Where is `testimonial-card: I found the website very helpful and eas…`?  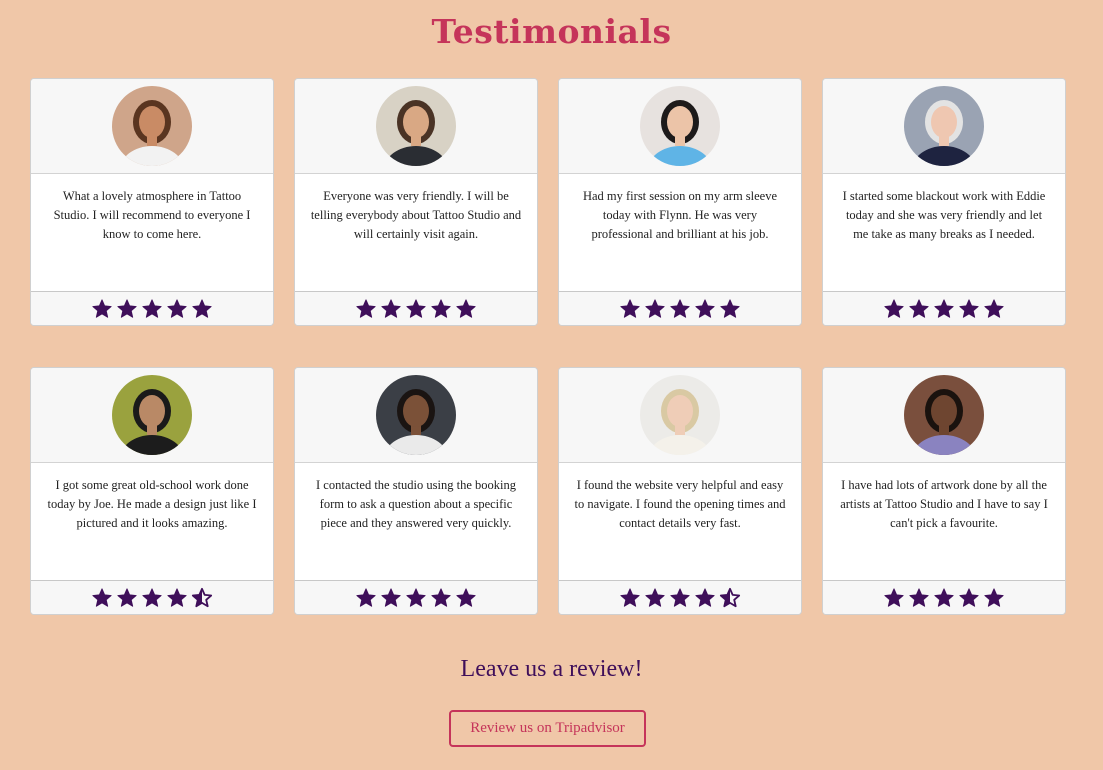 testimonial-card: I found the website very helpful and eas… is located at coordinates (680, 491).